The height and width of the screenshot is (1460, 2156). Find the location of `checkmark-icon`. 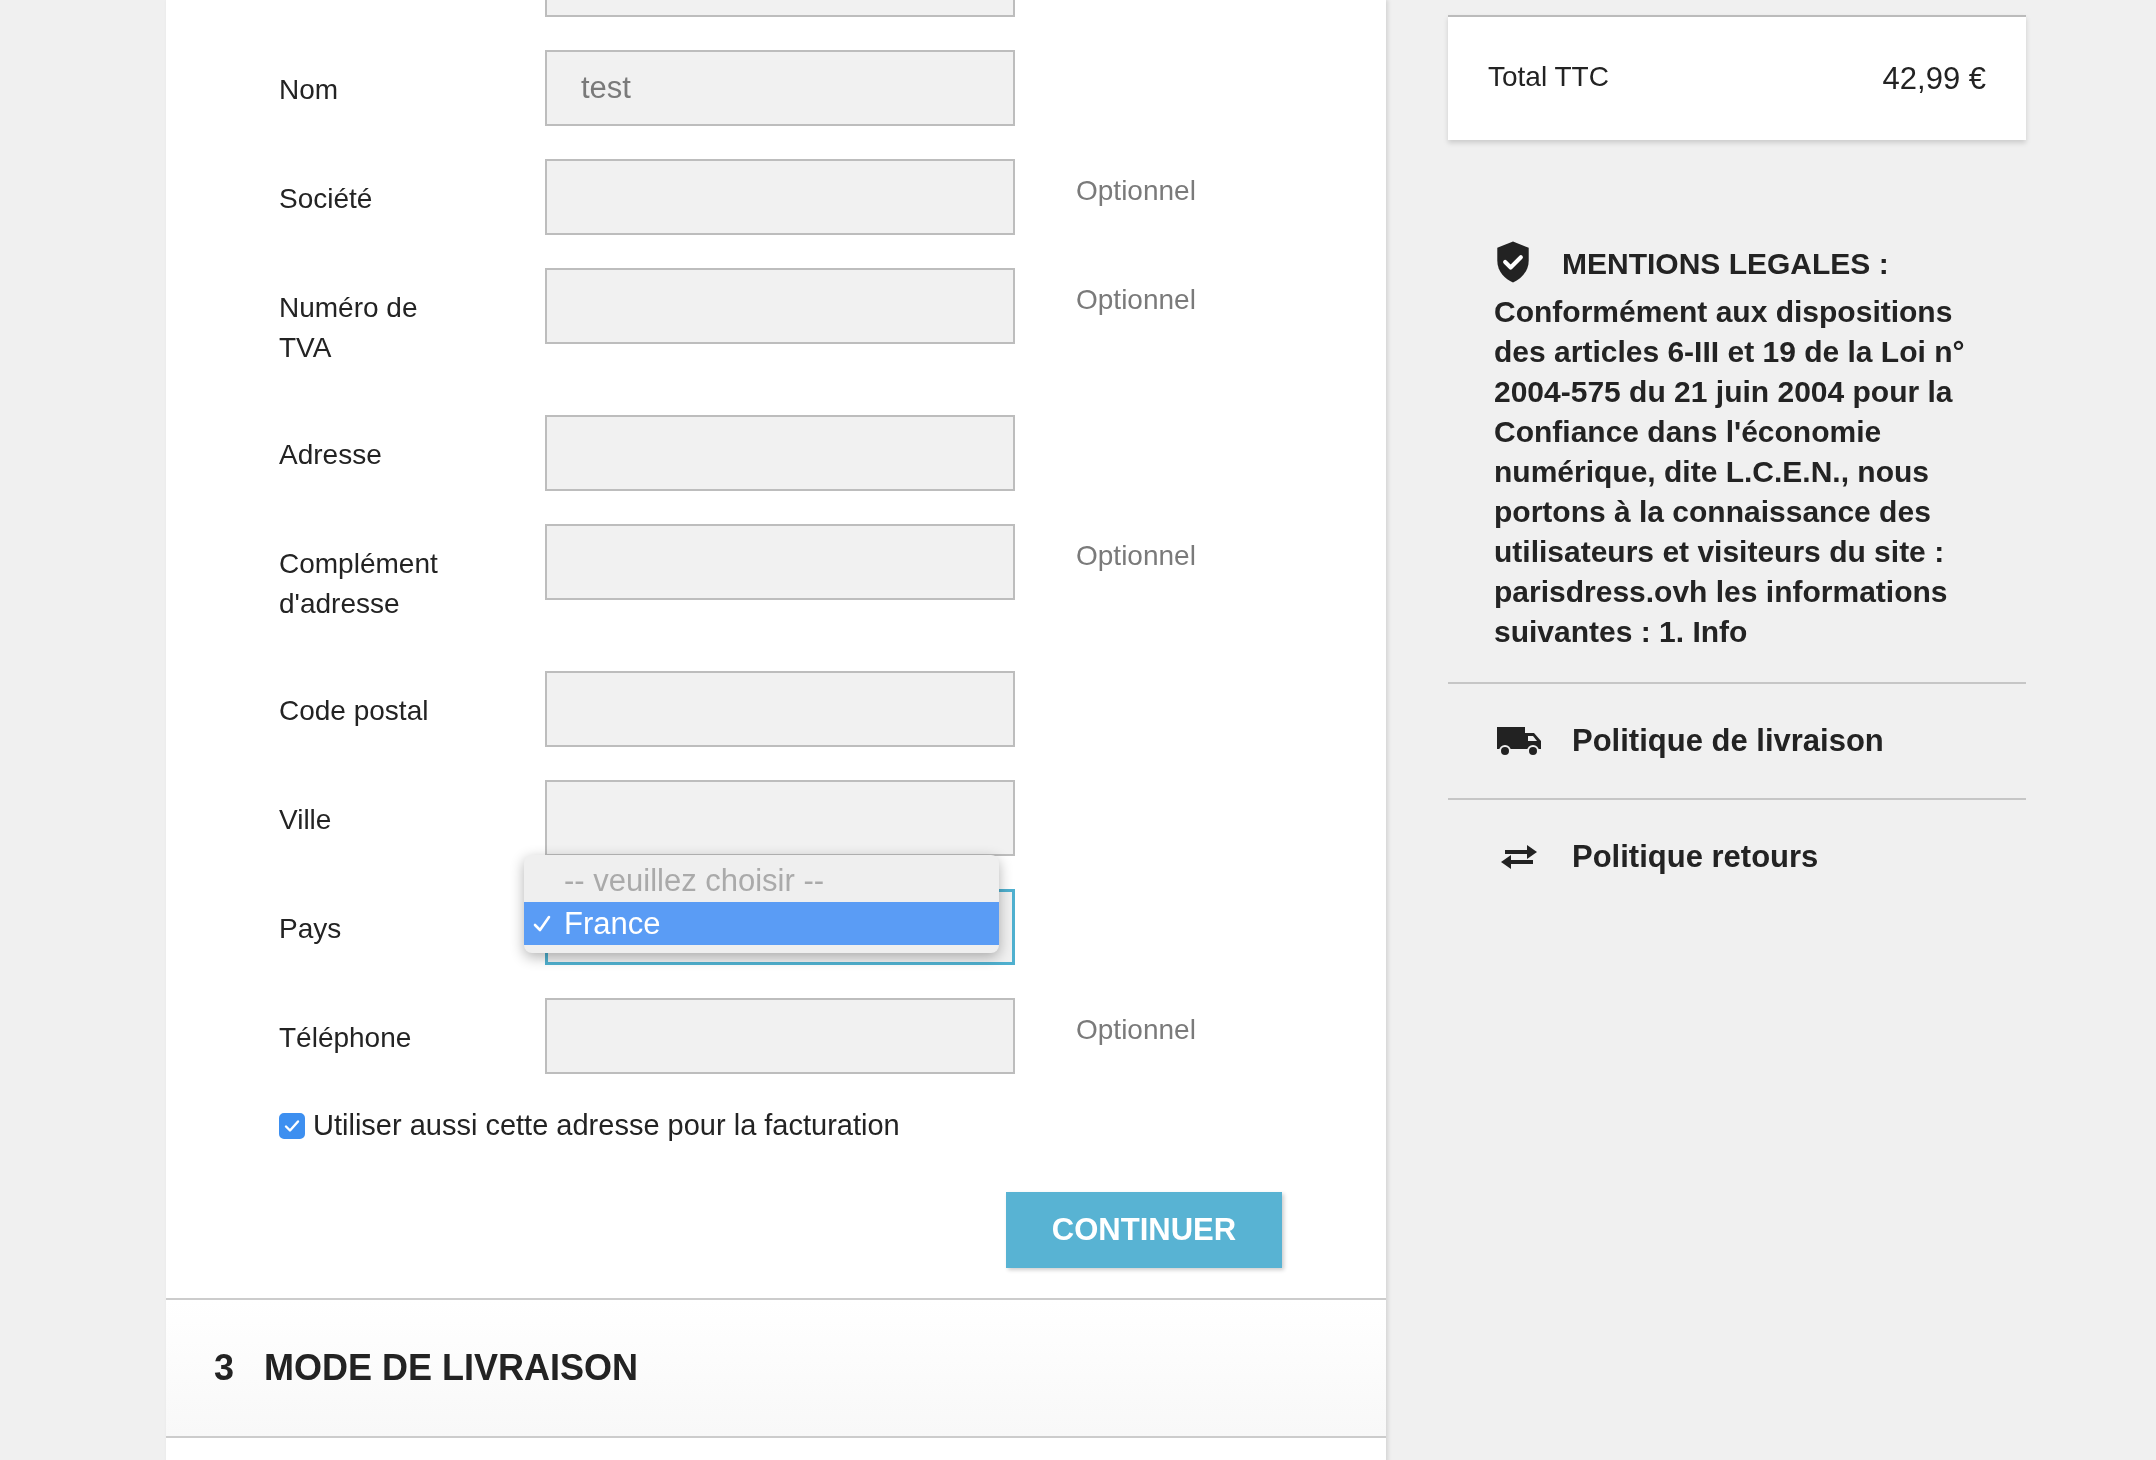

checkmark-icon is located at coordinates (542, 923).